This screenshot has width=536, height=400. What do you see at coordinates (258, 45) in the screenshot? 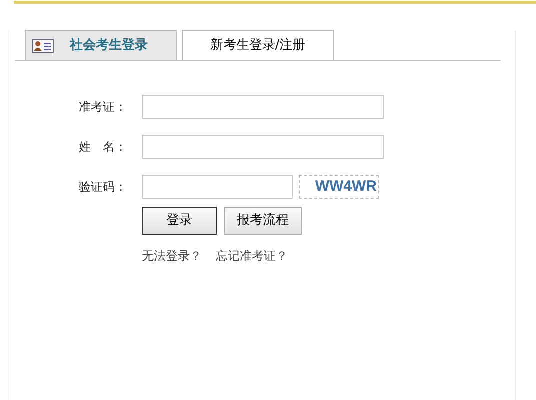
I see `tab: 新考生登录/注册` at bounding box center [258, 45].